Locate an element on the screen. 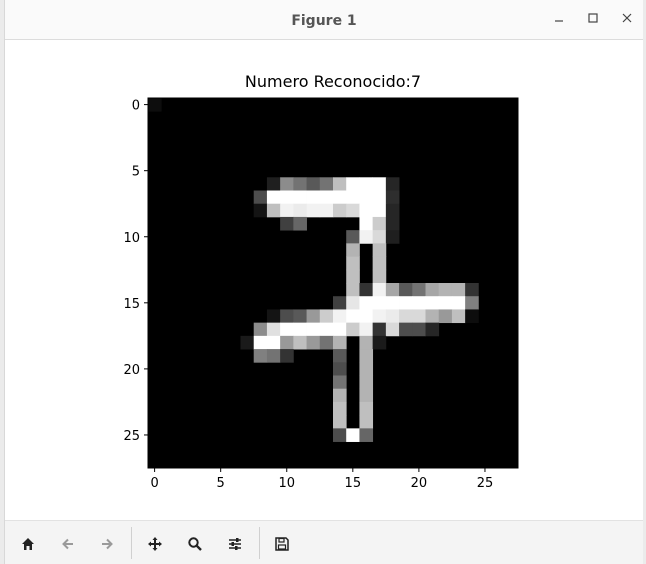 The width and height of the screenshot is (646, 564). back-arrow-icon is located at coordinates (67, 544).